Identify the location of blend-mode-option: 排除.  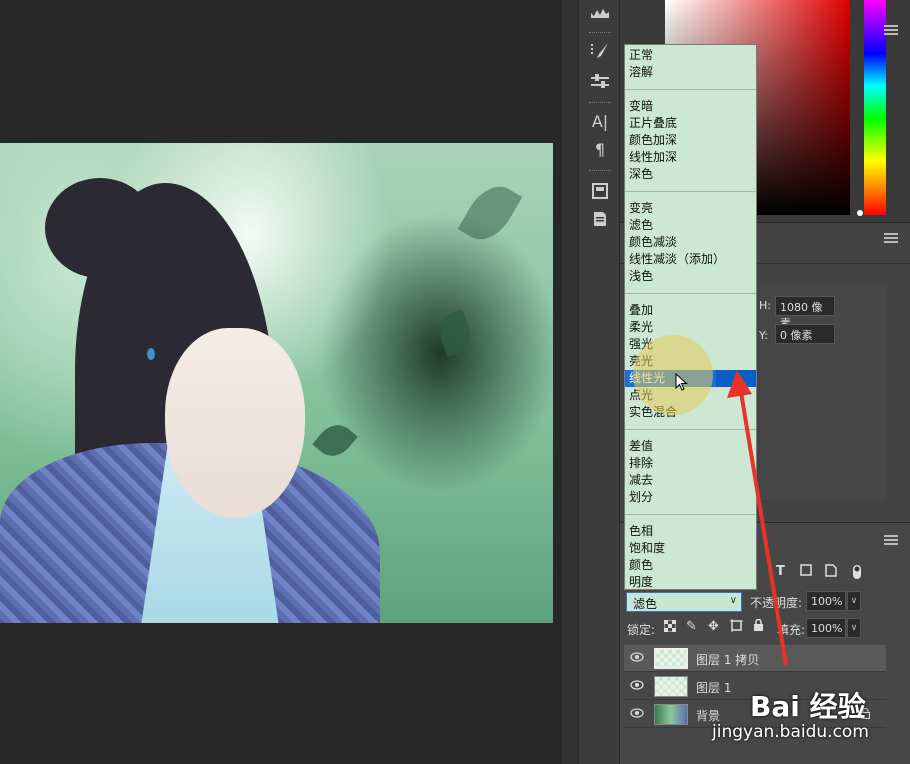
(690, 463).